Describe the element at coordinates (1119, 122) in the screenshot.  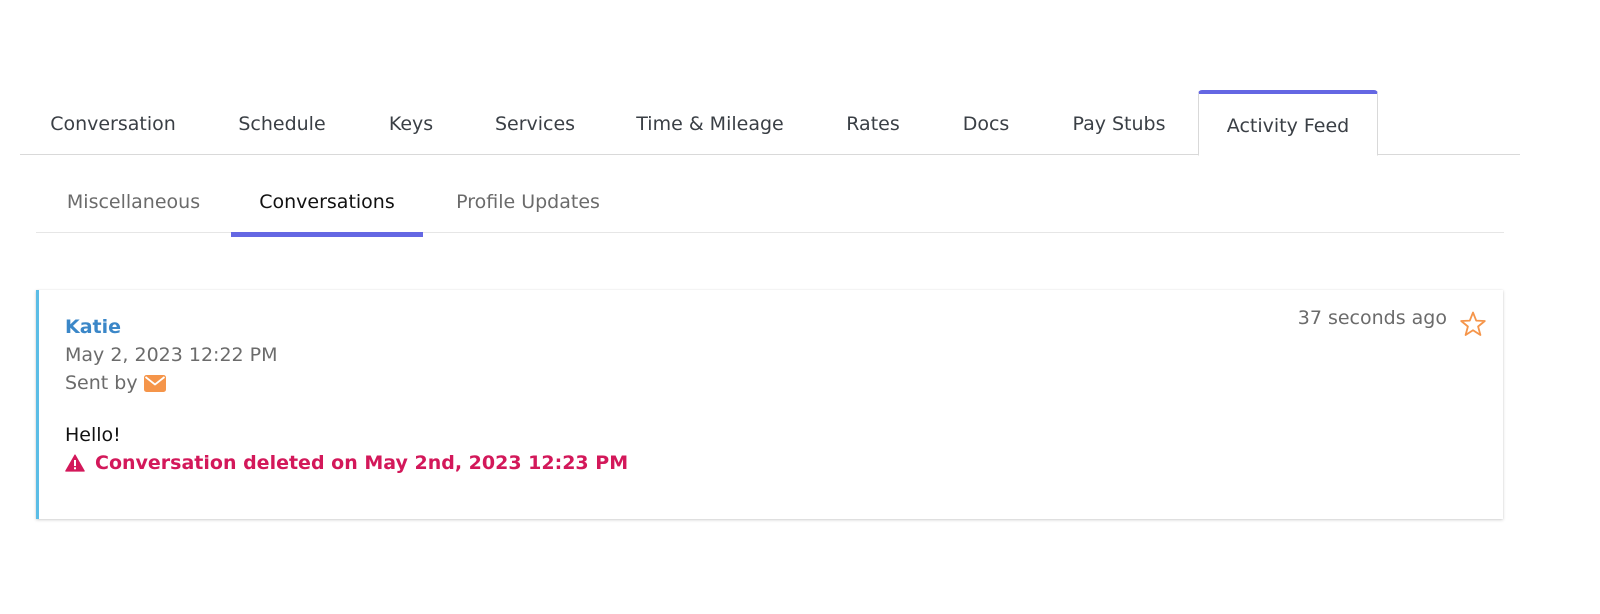
I see `tab-pay-stubs: Pay Stubs` at that location.